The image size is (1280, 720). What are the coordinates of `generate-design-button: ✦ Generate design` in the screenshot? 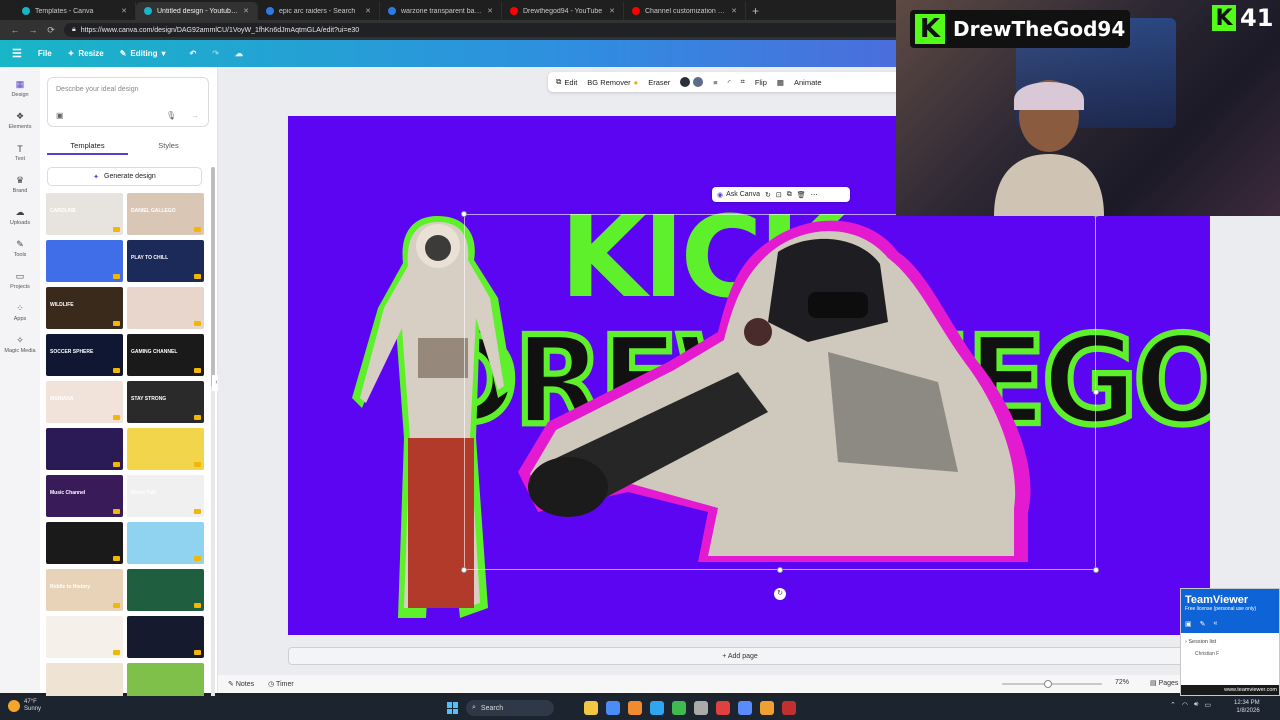 It's located at (124, 176).